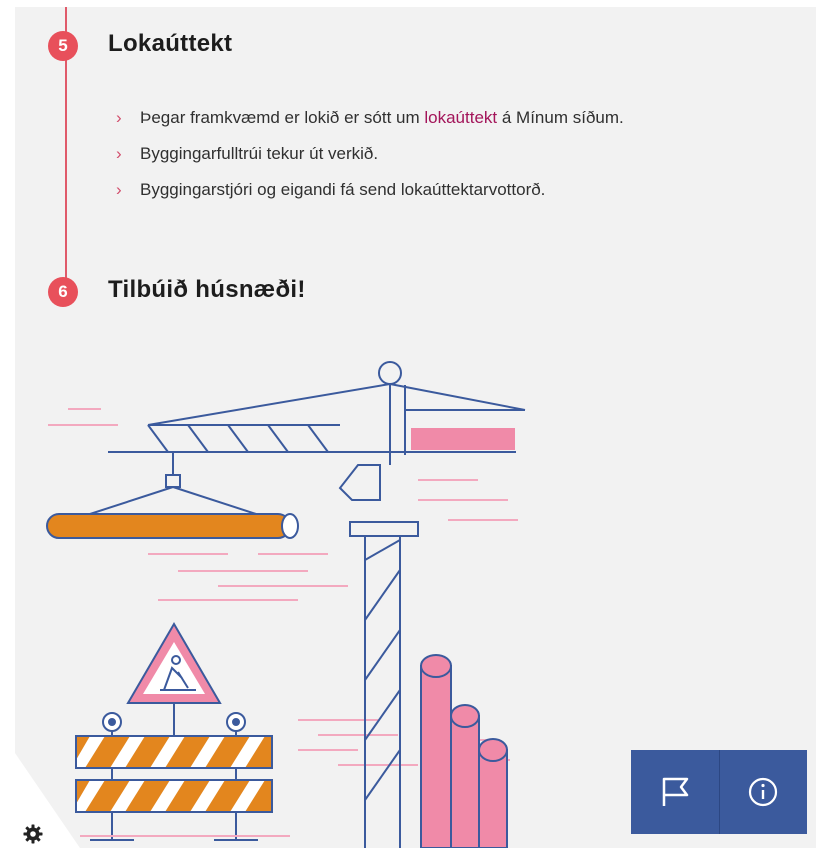 The image size is (819, 848). What do you see at coordinates (464, 751) in the screenshot?
I see `standing-pipes` at bounding box center [464, 751].